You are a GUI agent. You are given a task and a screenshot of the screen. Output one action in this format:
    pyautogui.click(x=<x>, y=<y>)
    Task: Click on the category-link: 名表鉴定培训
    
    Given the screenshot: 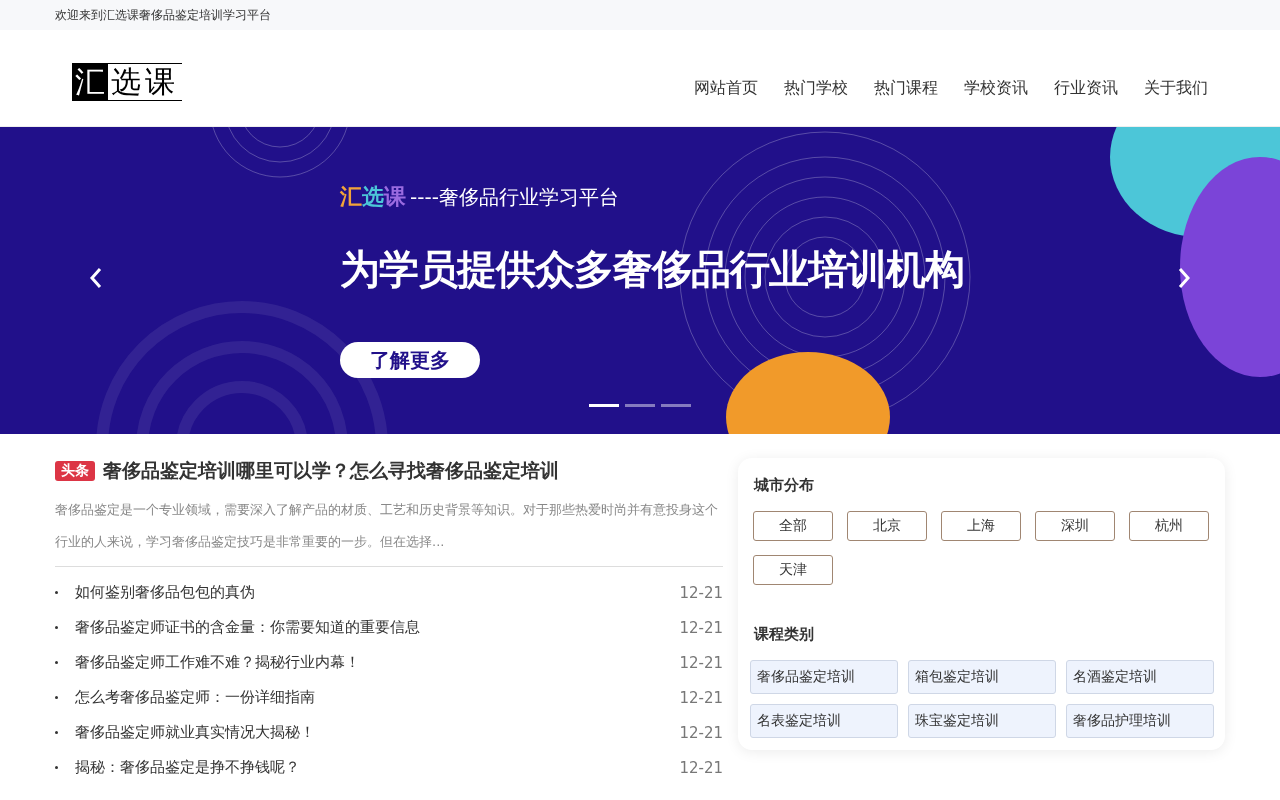 What is the action you would take?
    pyautogui.click(x=824, y=721)
    